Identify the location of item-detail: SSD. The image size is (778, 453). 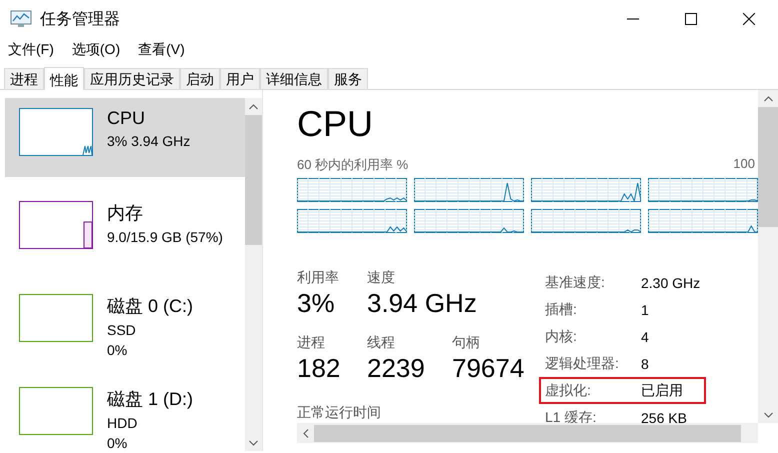
(122, 330).